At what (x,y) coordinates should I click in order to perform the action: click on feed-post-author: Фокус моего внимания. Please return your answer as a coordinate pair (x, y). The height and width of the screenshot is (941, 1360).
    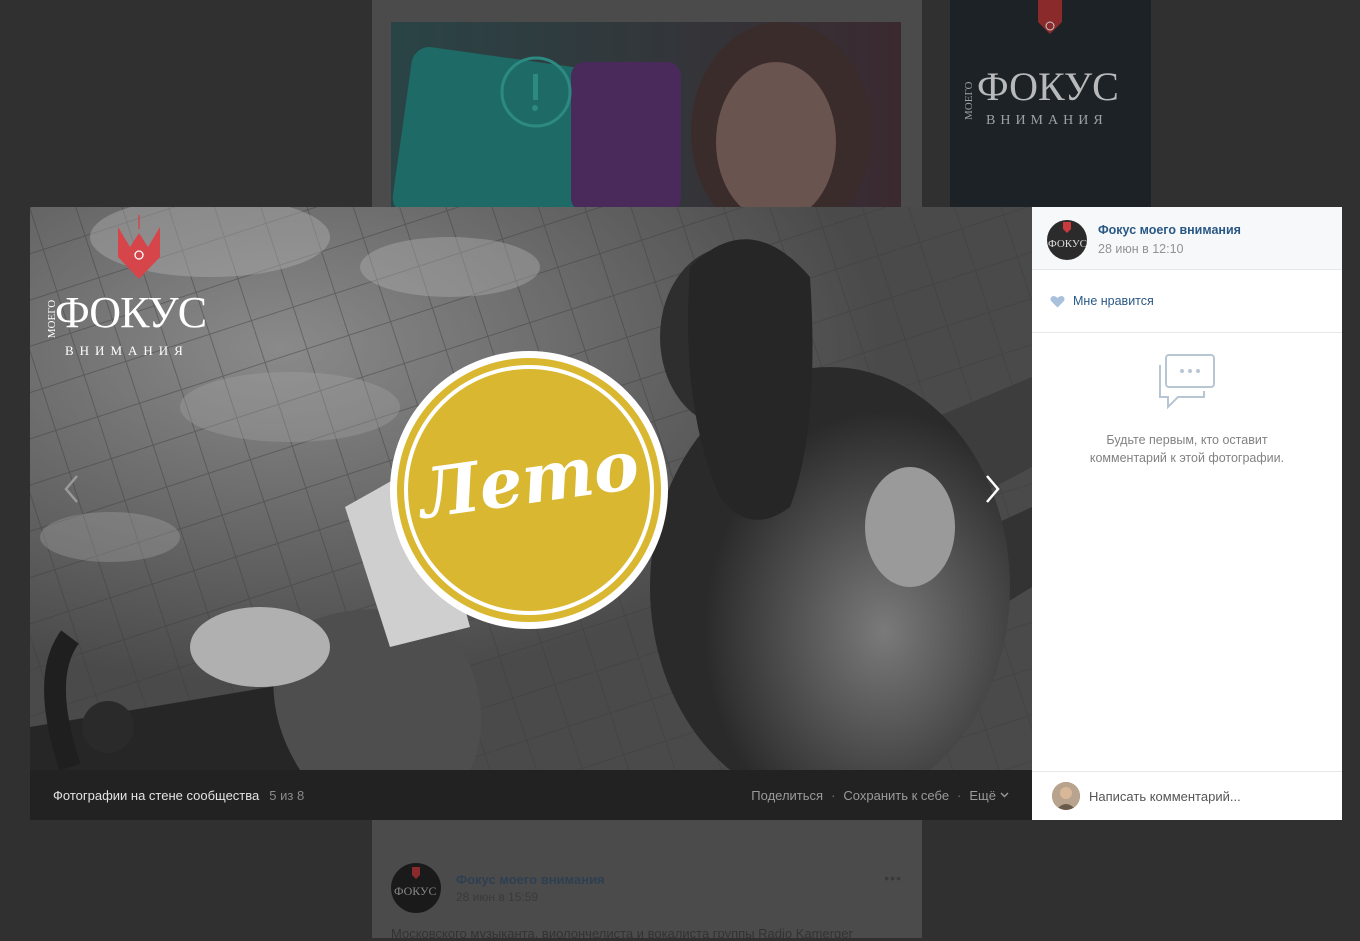
    Looking at the image, I should click on (530, 879).